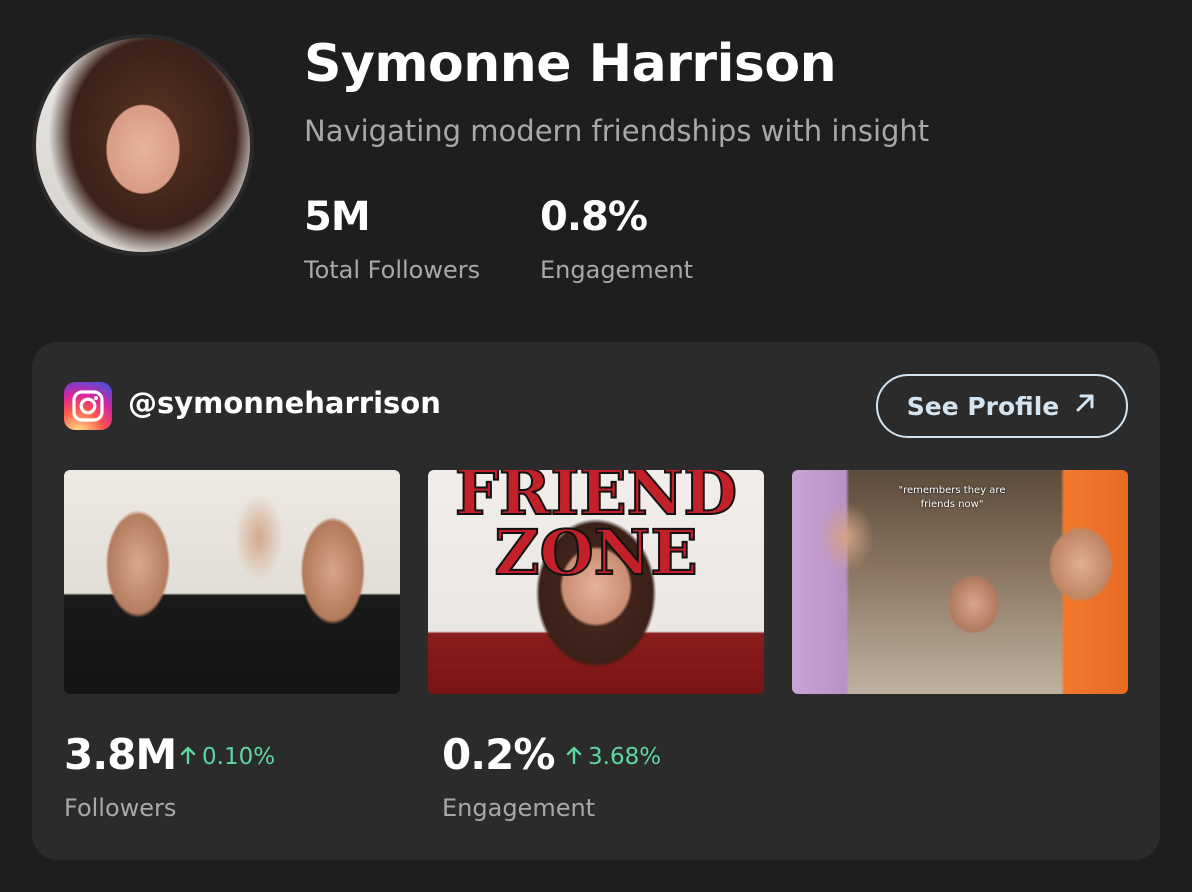  I want to click on total-followers-value: 5M, so click(337, 217).